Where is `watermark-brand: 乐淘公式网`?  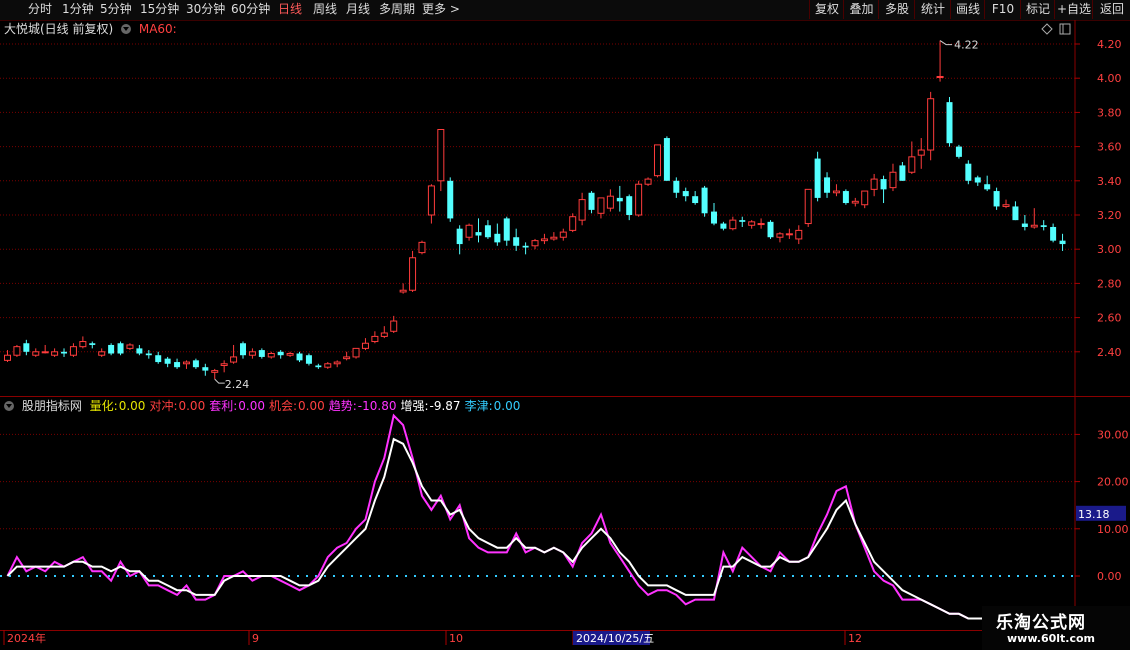
watermark-brand: 乐淘公式网 is located at coordinates (1041, 623).